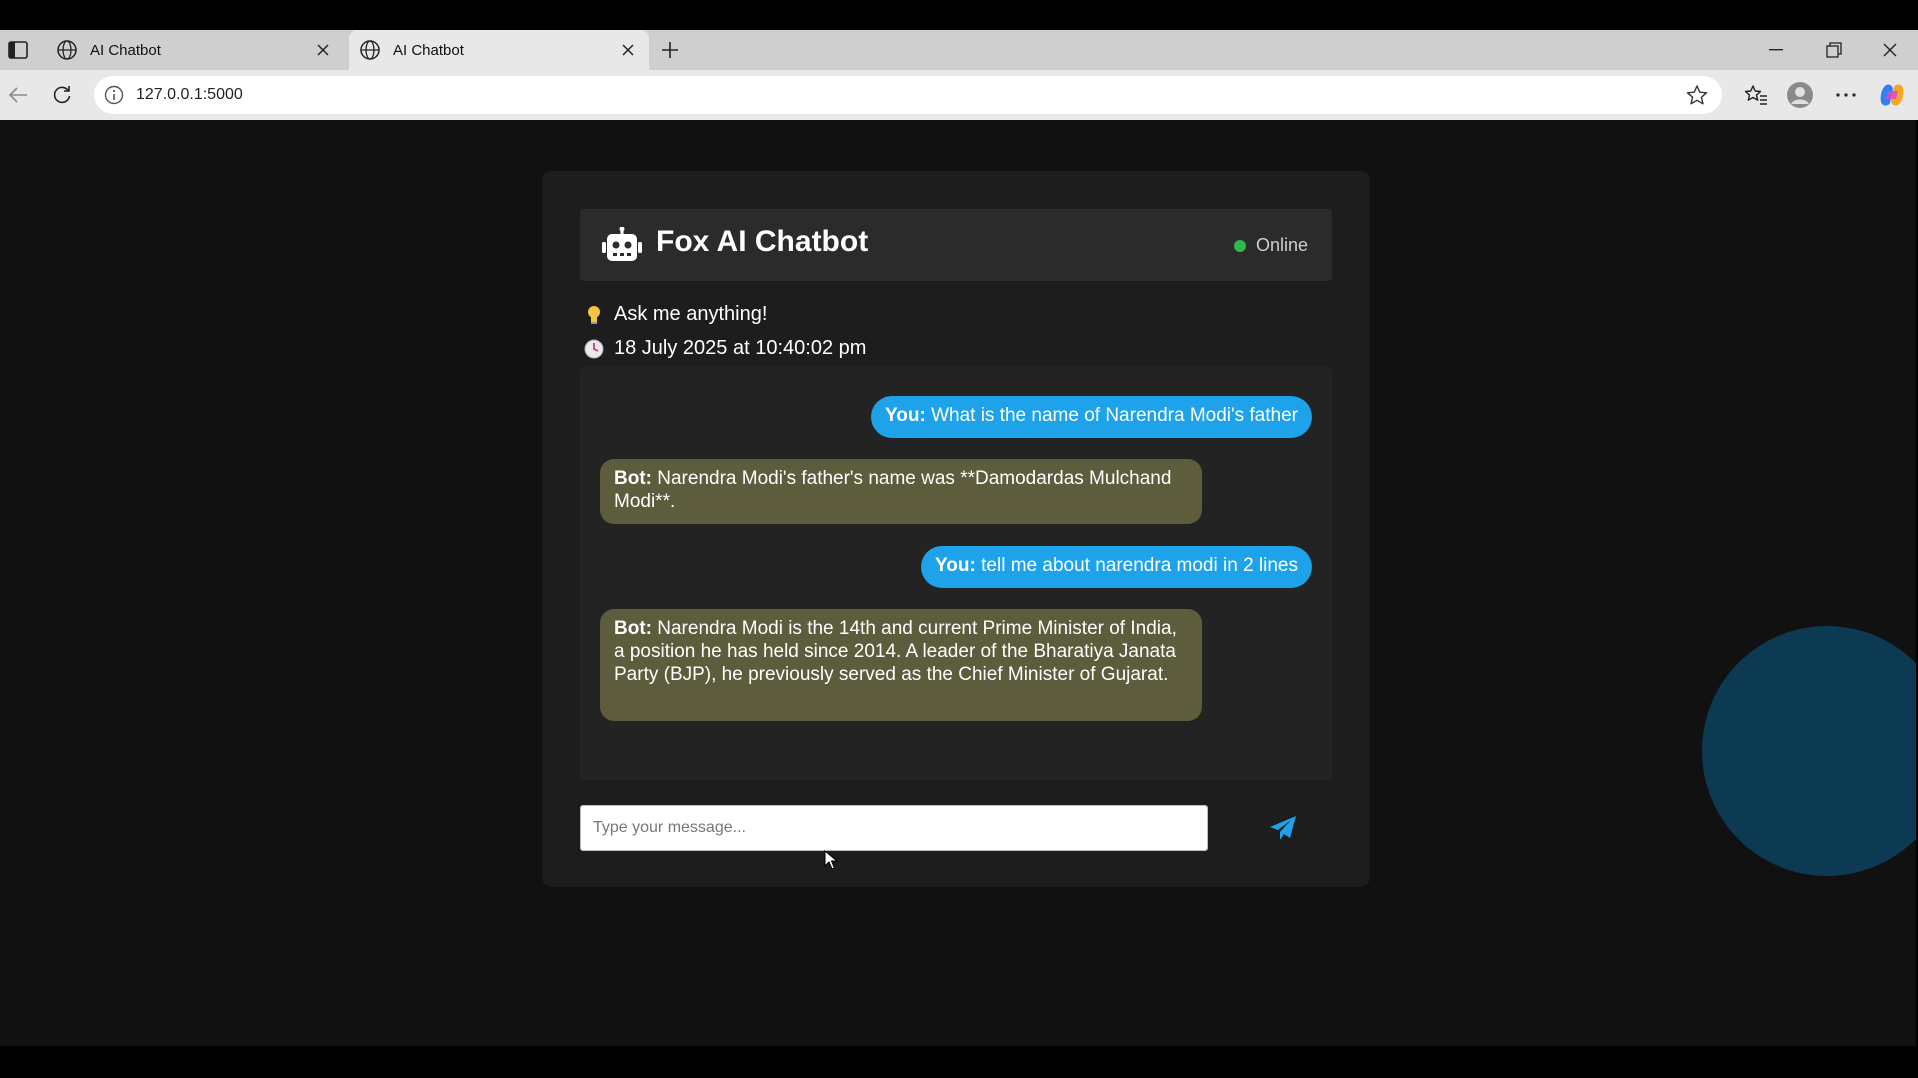 The width and height of the screenshot is (1918, 1078). Describe the element at coordinates (1756, 95) in the screenshot. I see `favorites-icon` at that location.